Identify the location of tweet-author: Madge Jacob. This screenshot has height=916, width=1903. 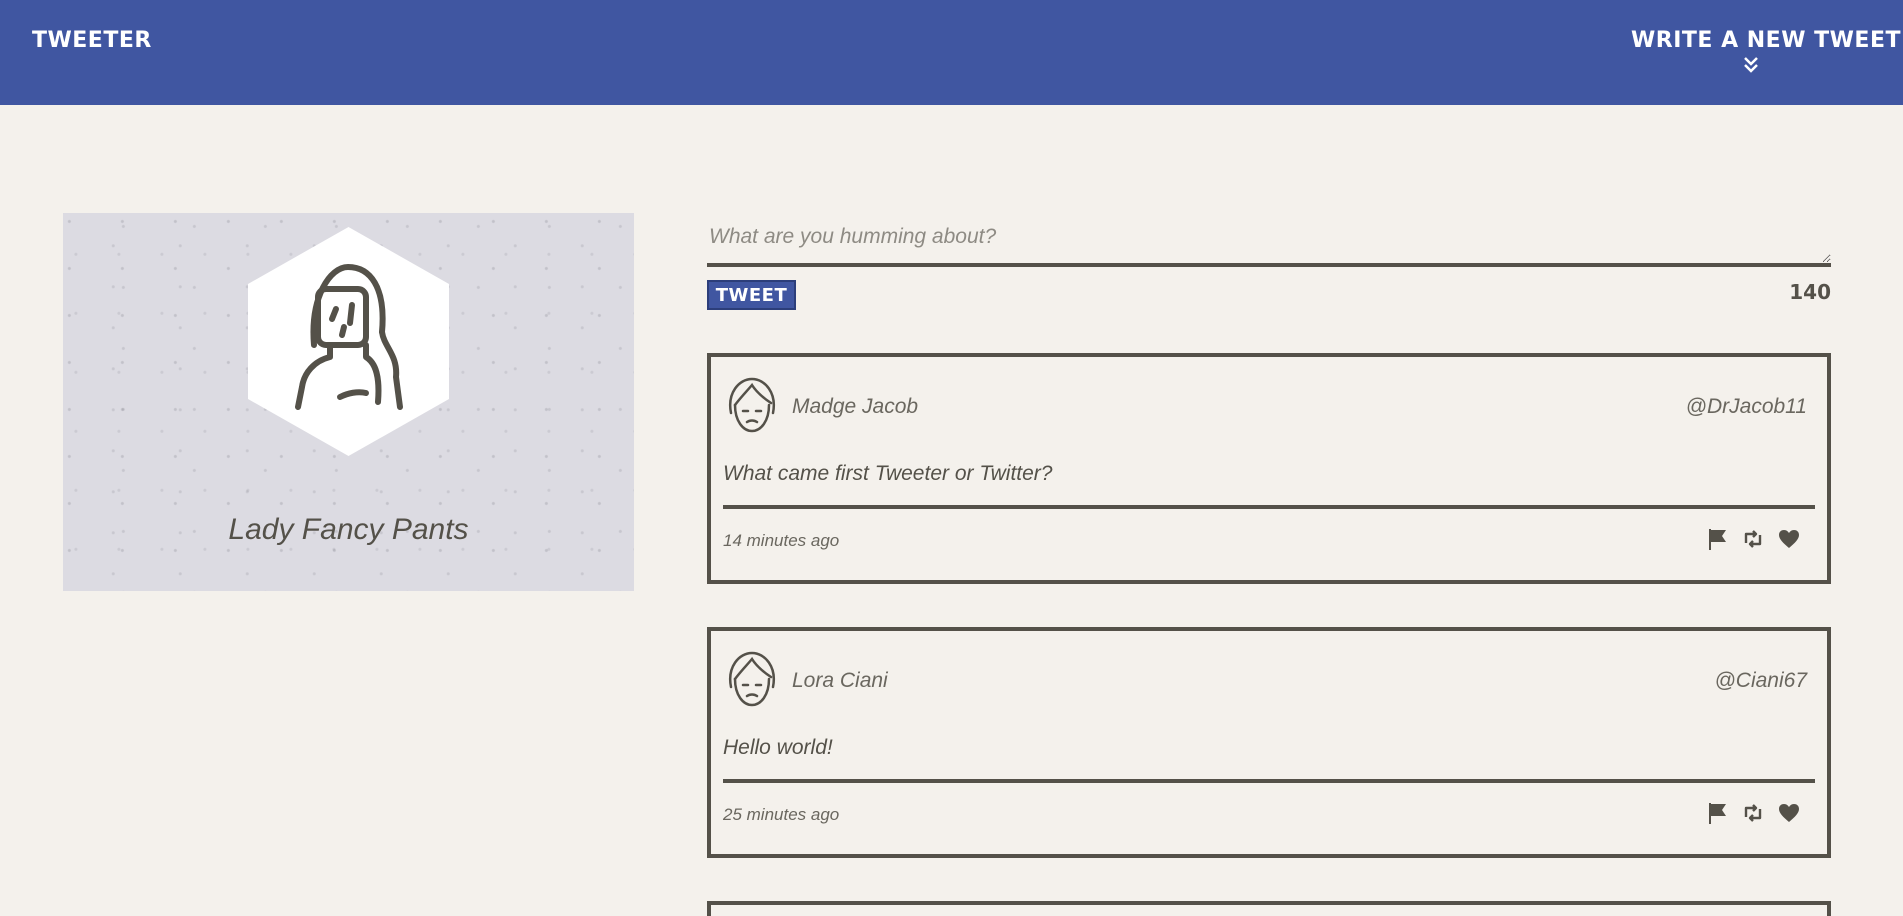
(855, 406).